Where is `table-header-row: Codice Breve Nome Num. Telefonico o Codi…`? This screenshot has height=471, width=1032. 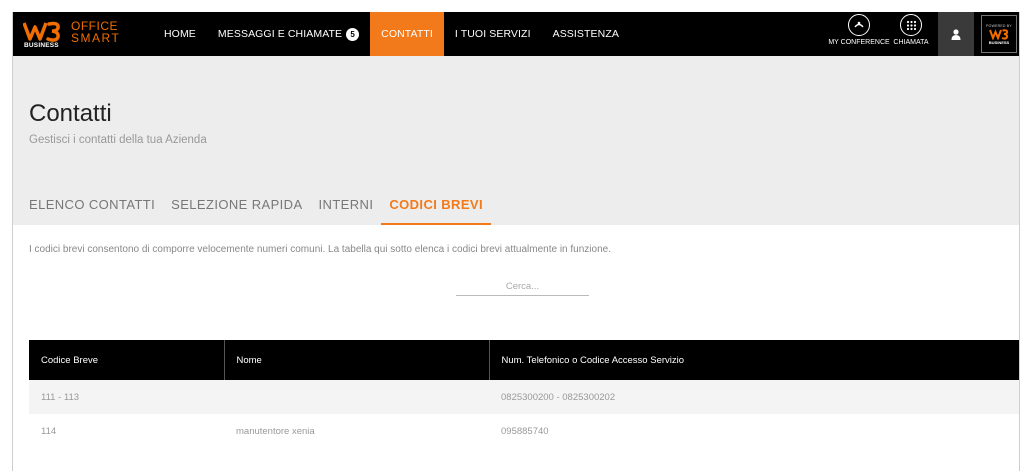 table-header-row: Codice Breve Nome Num. Telefonico o Codi… is located at coordinates (524, 360).